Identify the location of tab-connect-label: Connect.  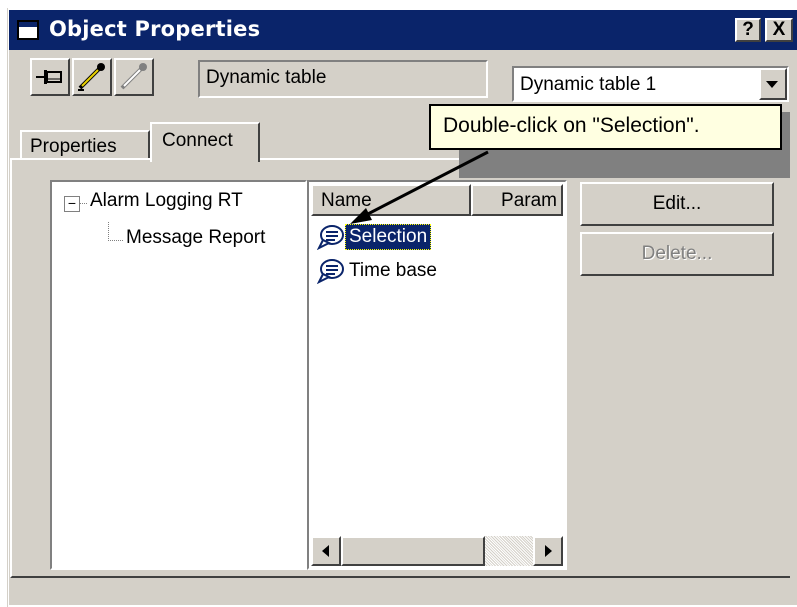
(197, 140).